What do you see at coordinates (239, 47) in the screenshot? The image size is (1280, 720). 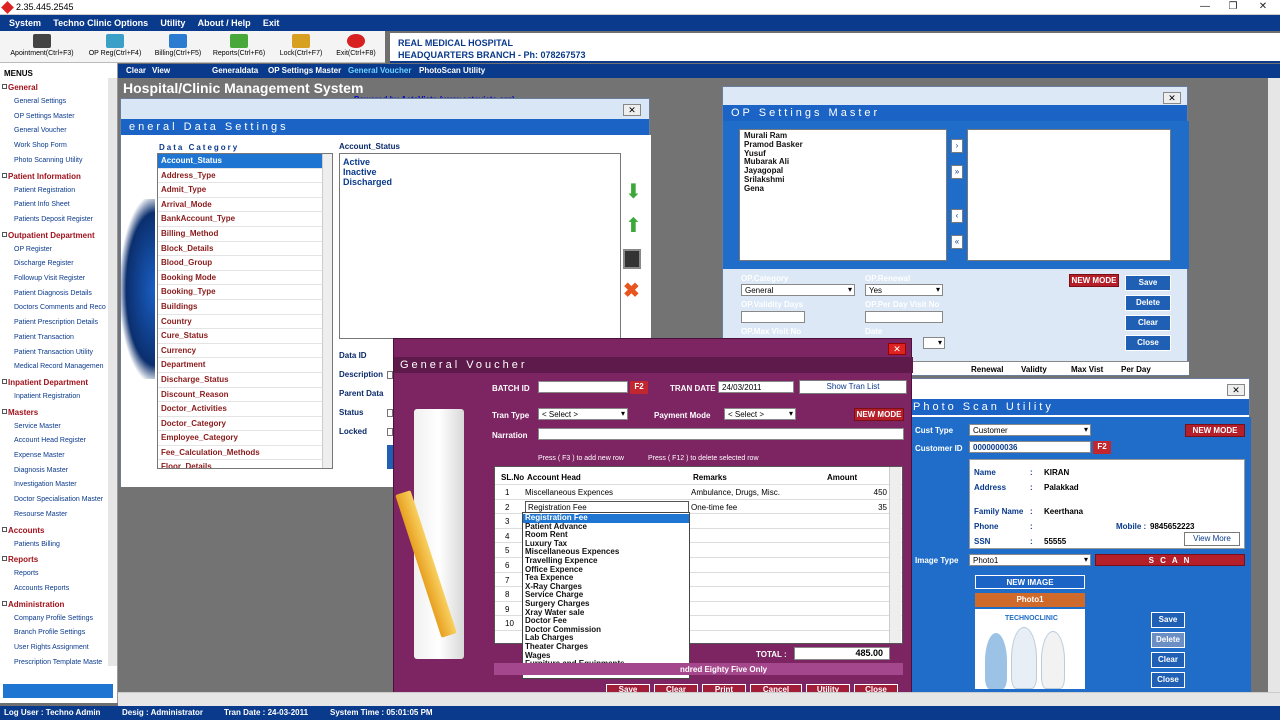 I see `reports-button: Reports(Ctrl+F6)` at bounding box center [239, 47].